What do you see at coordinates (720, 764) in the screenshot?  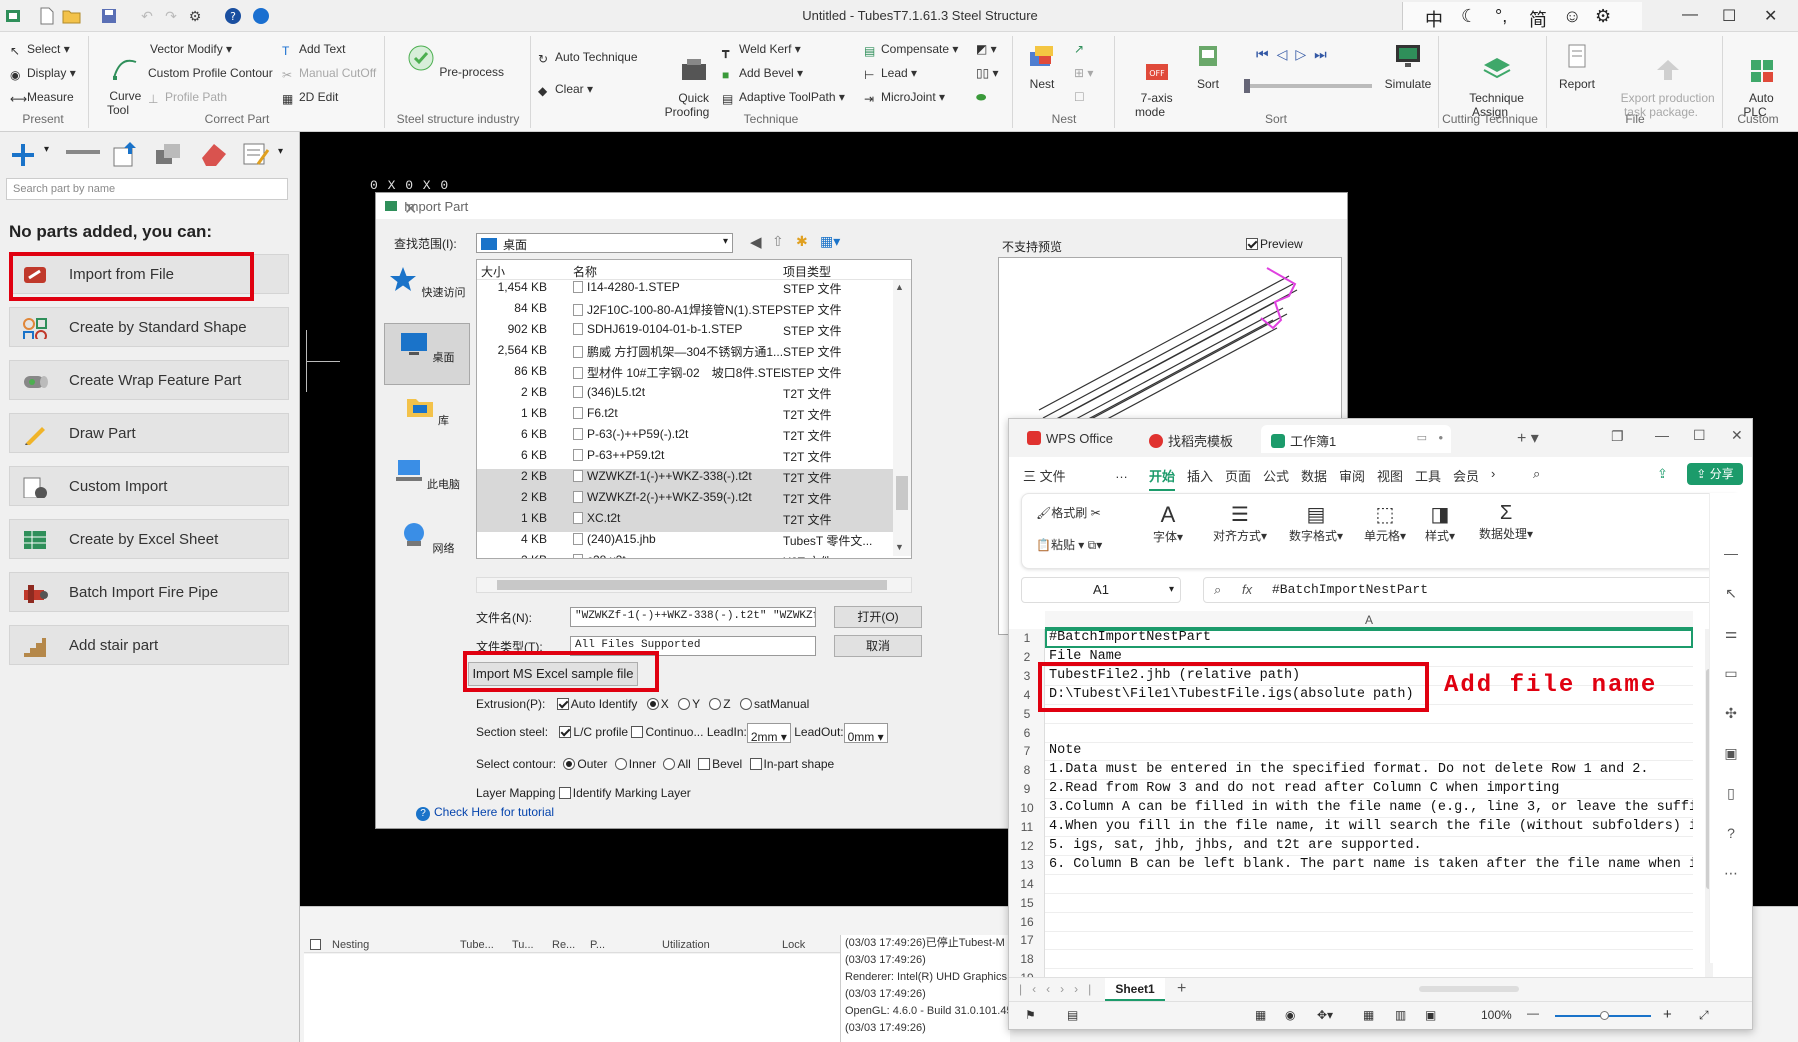 I see `bevel-checkbox: Bevel` at bounding box center [720, 764].